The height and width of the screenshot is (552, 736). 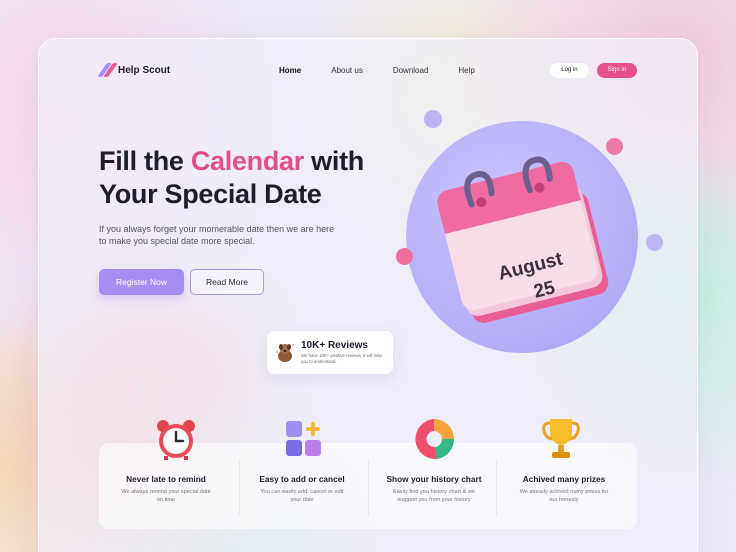 I want to click on feature-title: Never late to remind, so click(x=166, y=479).